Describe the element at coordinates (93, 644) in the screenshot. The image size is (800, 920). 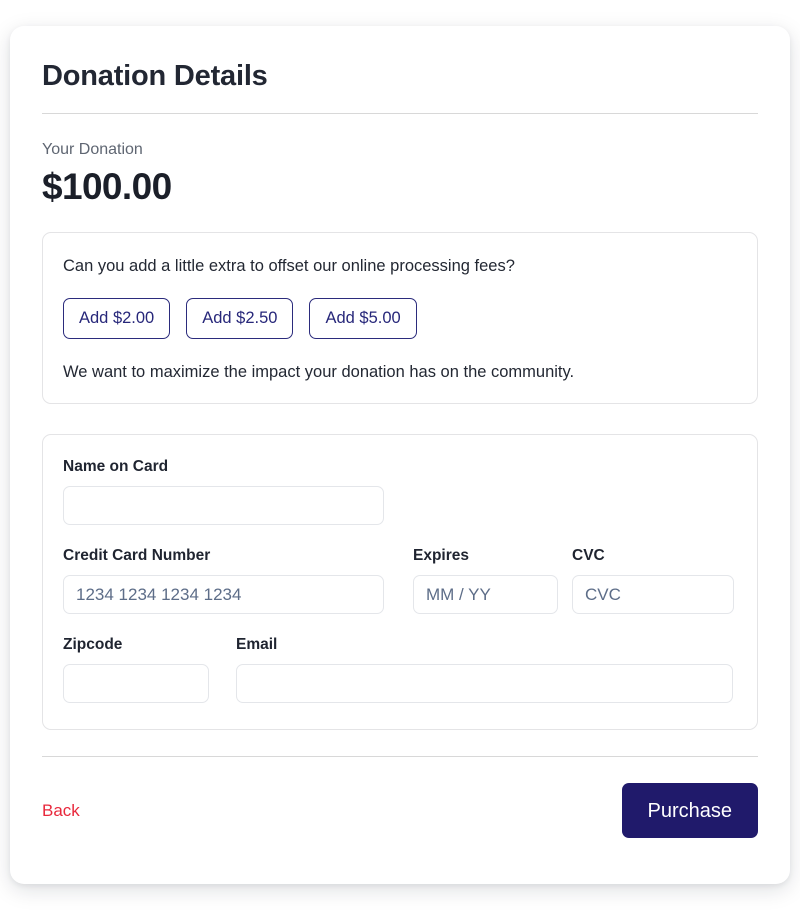
I see `zipcode-label: Zipcode` at that location.